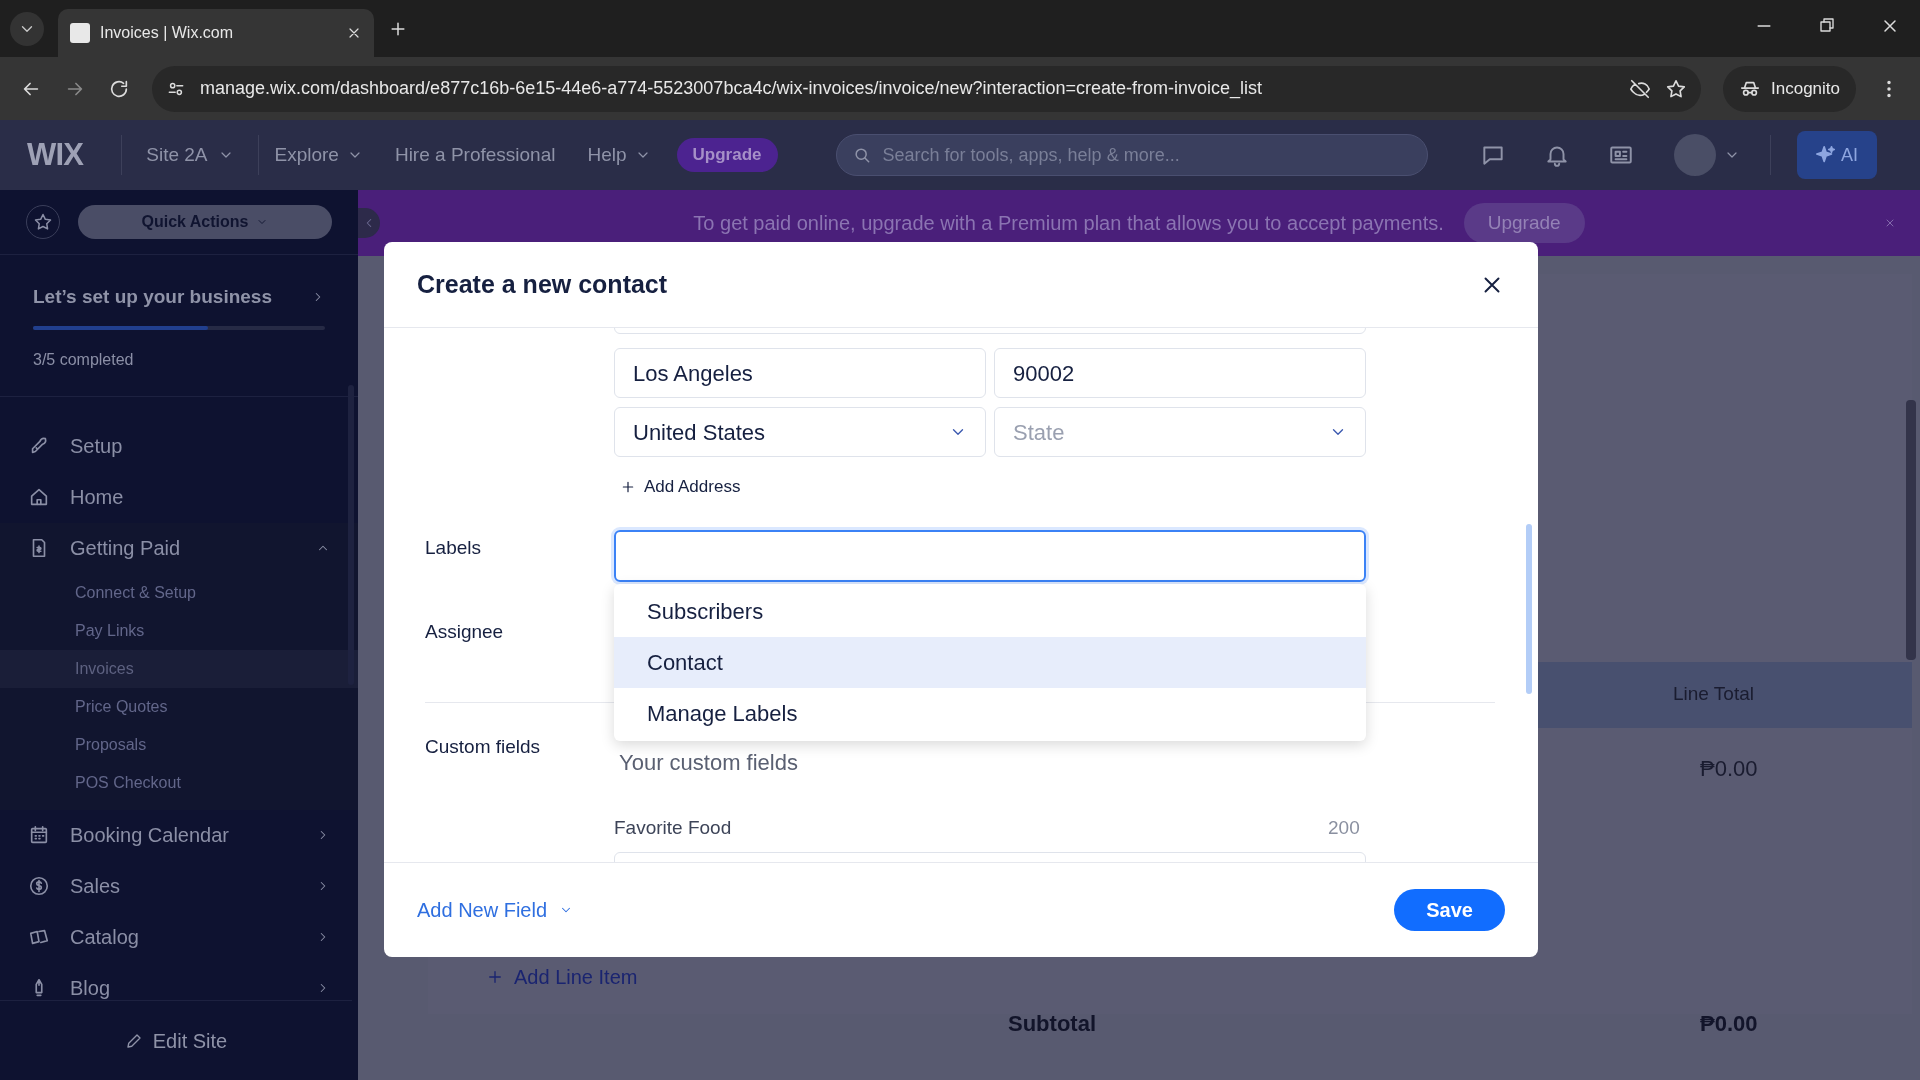 Image resolution: width=1920 pixels, height=1080 pixels. Describe the element at coordinates (727, 155) in the screenshot. I see `upgrade-button: Upgrade` at that location.